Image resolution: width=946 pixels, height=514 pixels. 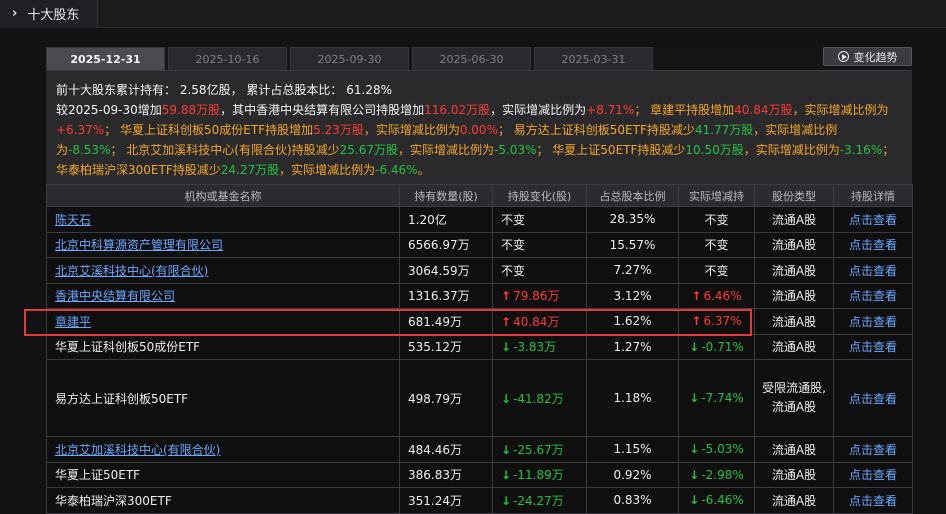 What do you see at coordinates (109, 110) in the screenshot?
I see `summary-seg: 较2025-09-30增加` at bounding box center [109, 110].